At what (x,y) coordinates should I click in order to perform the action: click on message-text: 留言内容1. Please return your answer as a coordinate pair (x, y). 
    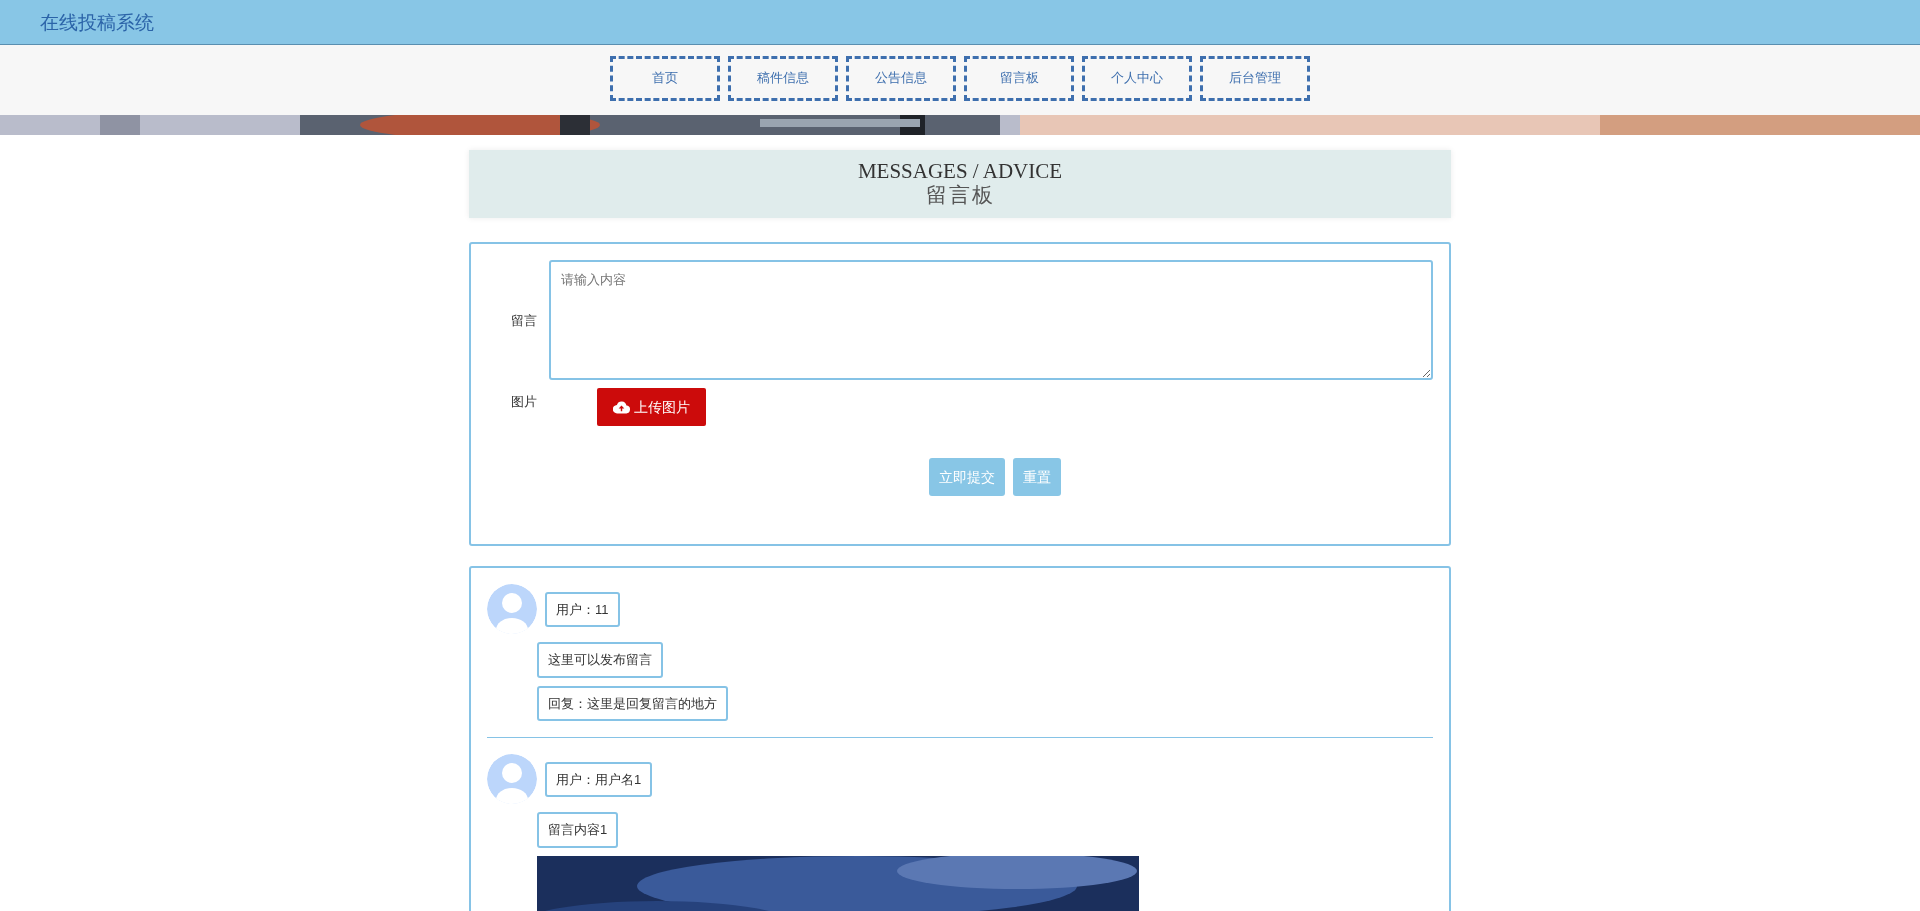
    Looking at the image, I should click on (578, 830).